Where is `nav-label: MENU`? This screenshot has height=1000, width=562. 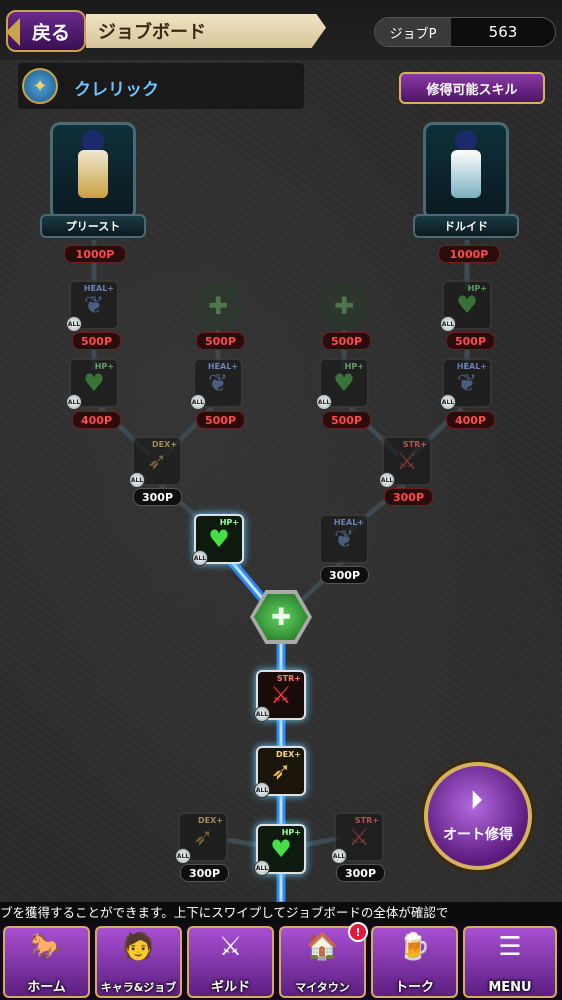 nav-label: MENU is located at coordinates (510, 987).